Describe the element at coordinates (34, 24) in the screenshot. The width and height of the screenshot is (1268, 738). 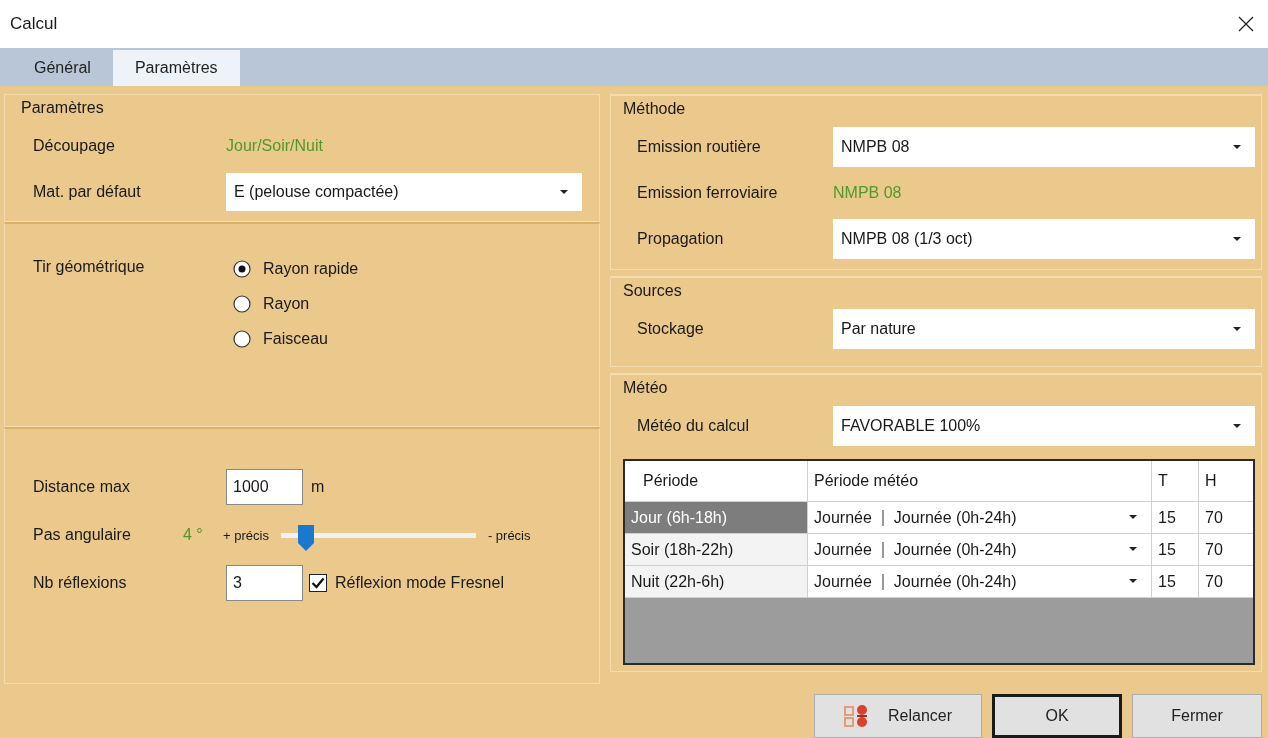
I see `window-title: Calcul` at that location.